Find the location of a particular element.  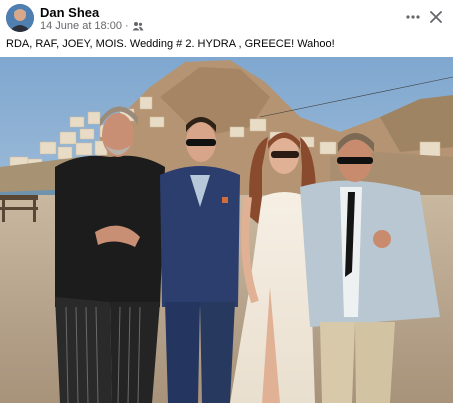

post-meta: 14 June at 18:00 · is located at coordinates (92, 26).